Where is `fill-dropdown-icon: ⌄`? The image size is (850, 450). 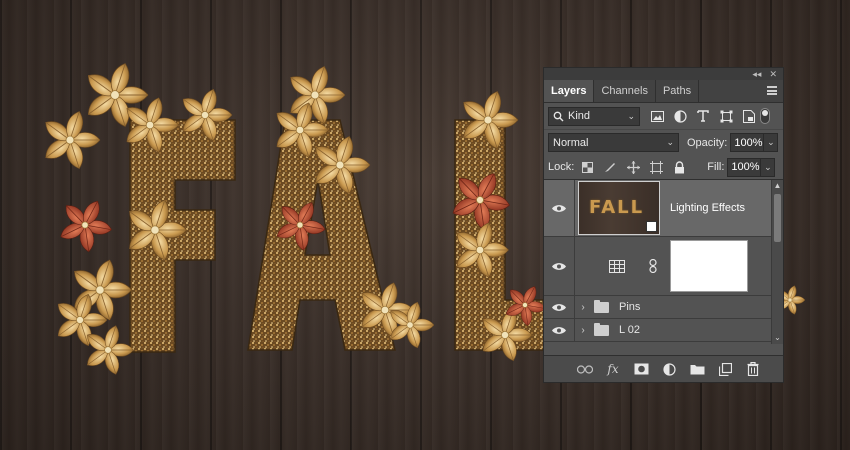
fill-dropdown-icon: ⌄ is located at coordinates (768, 167).